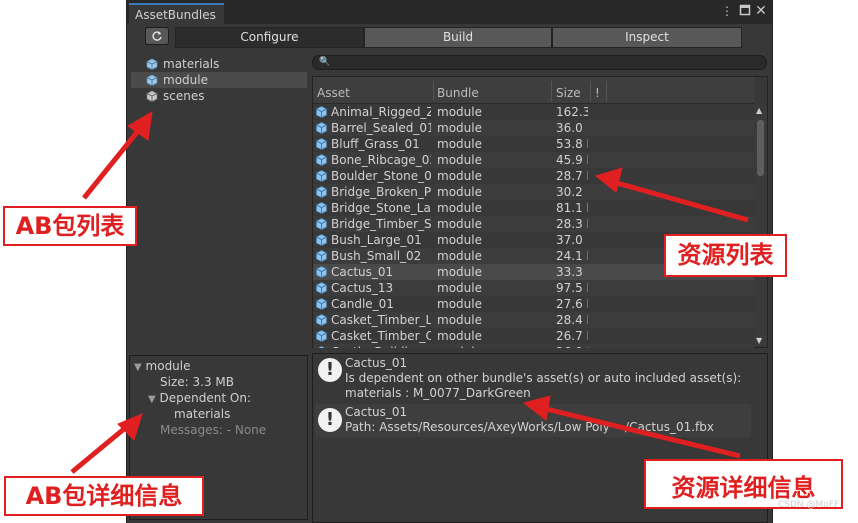  What do you see at coordinates (639, 431) in the screenshot?
I see `arrow-to-asset-detail` at bounding box center [639, 431].